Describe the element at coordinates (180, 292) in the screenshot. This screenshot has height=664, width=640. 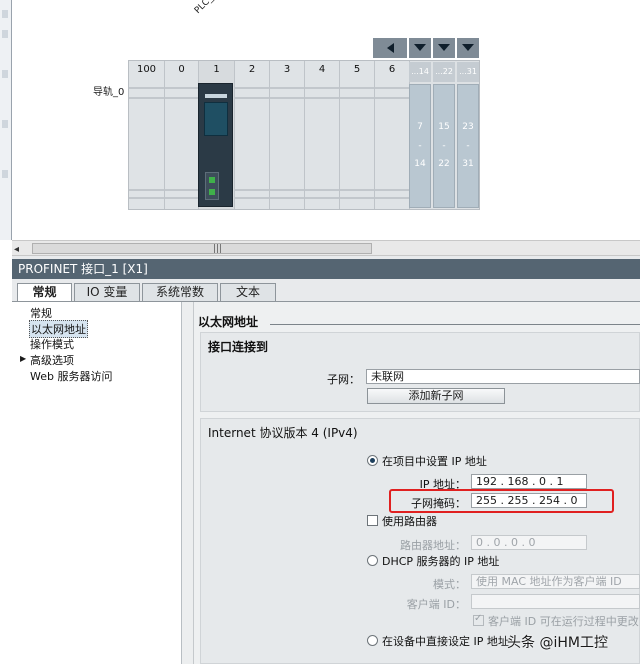
I see `tab-system-constants: 系统常数` at that location.